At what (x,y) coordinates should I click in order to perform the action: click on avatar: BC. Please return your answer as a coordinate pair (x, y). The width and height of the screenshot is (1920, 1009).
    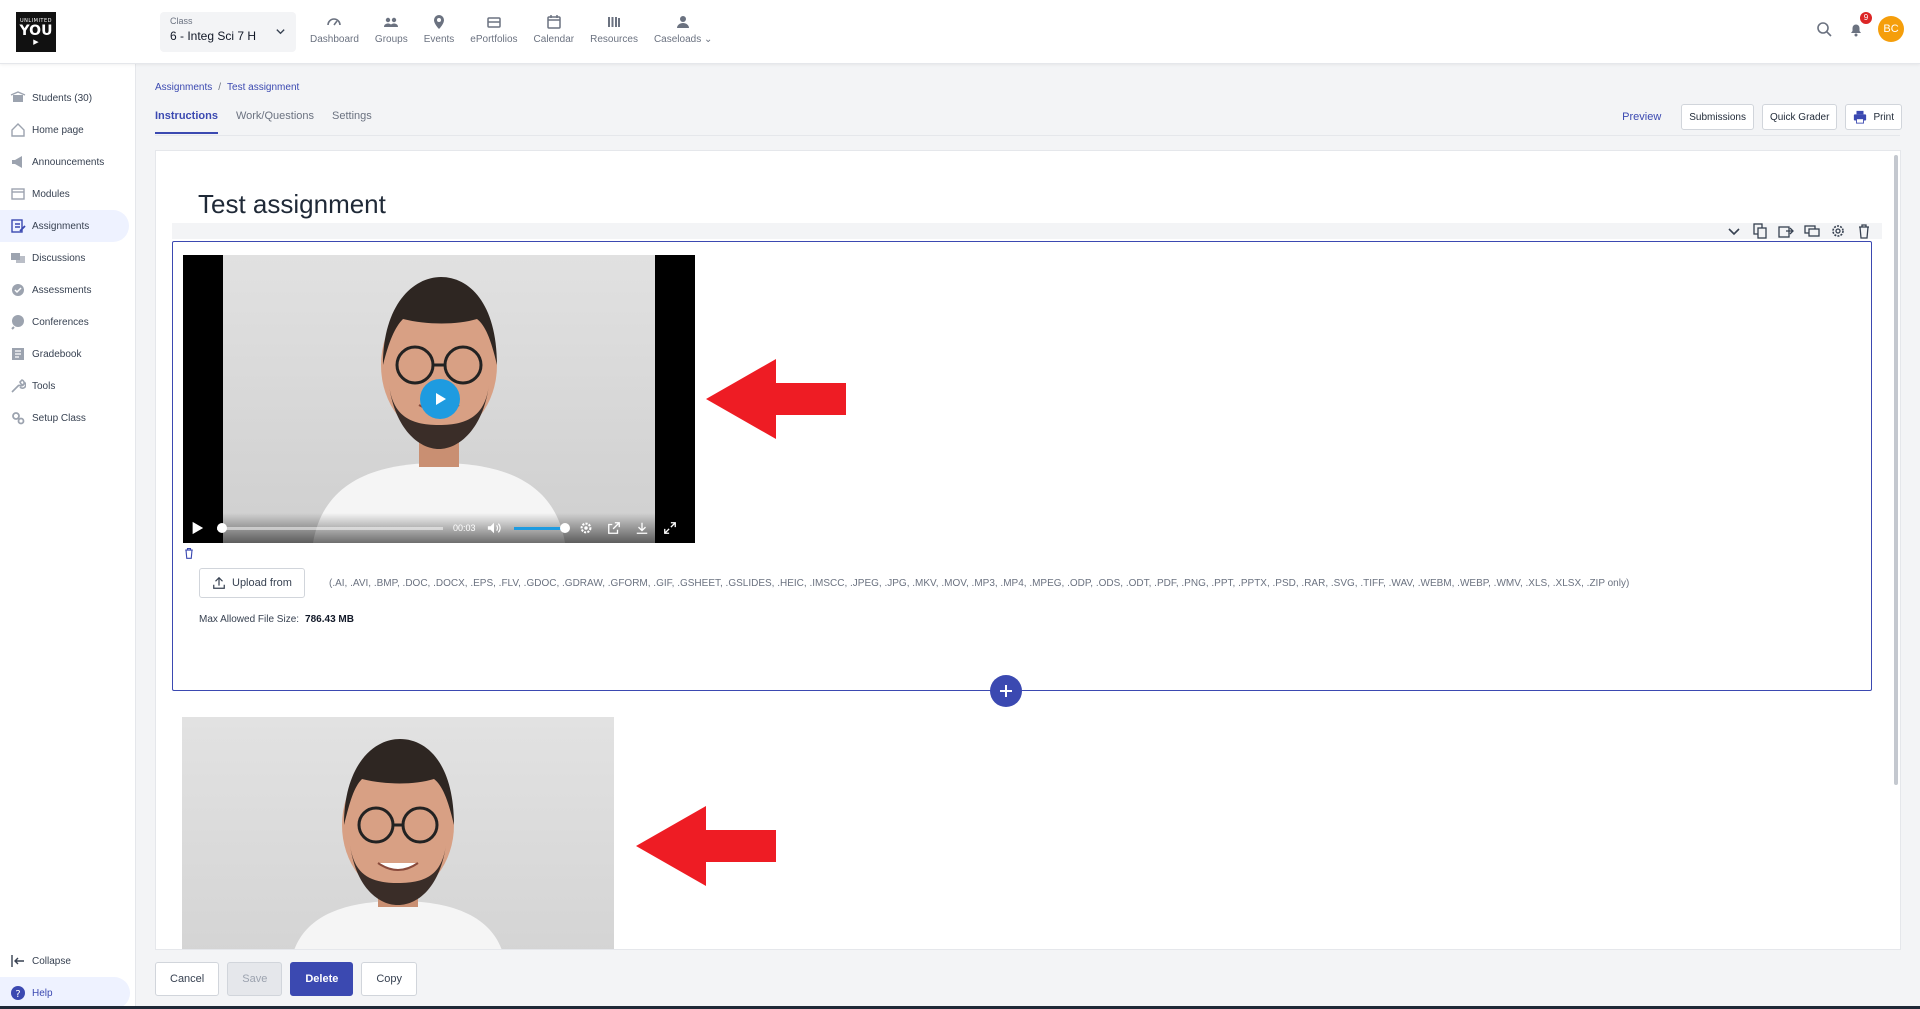
    Looking at the image, I should click on (1891, 29).